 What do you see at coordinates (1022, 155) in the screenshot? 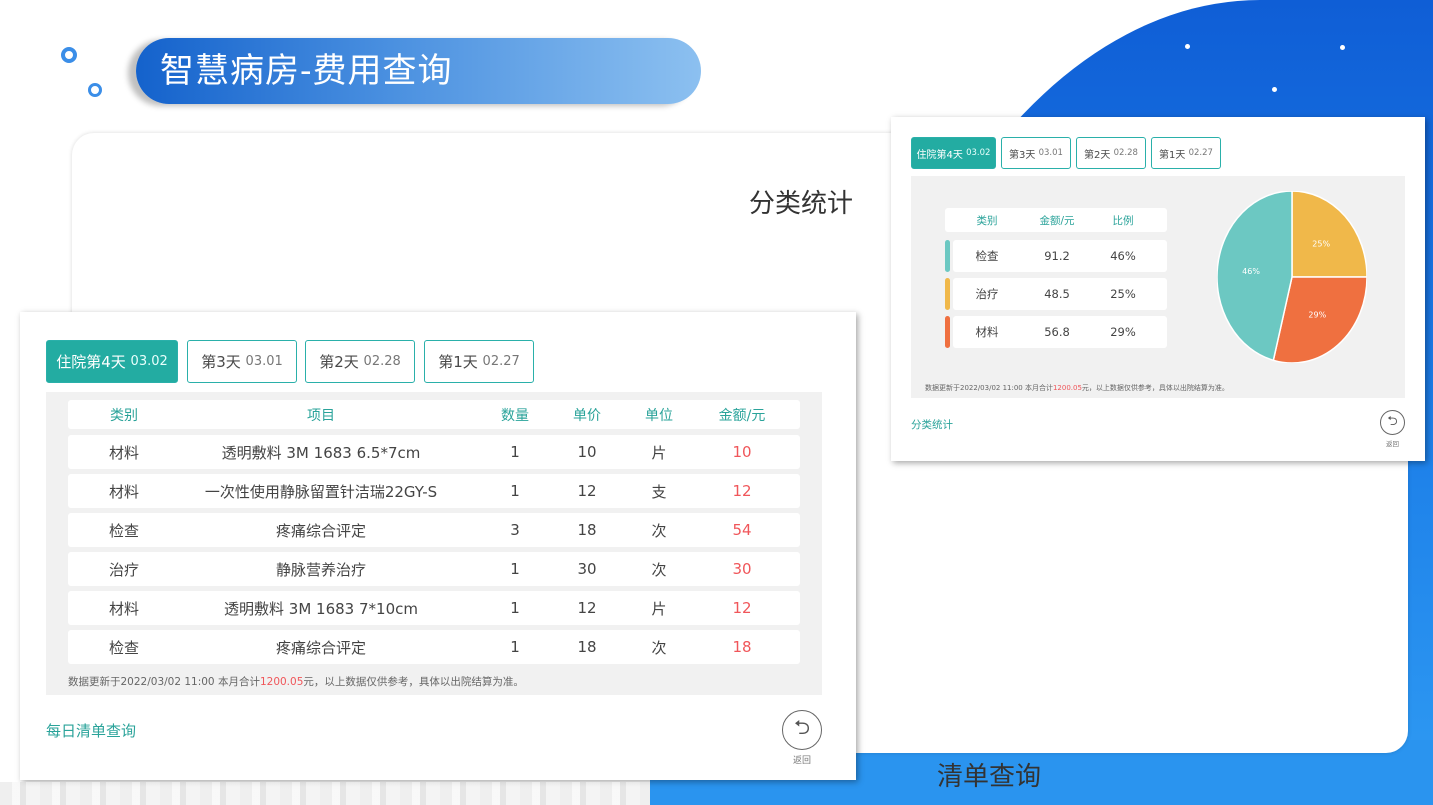
I see `tab-label: 第3天` at bounding box center [1022, 155].